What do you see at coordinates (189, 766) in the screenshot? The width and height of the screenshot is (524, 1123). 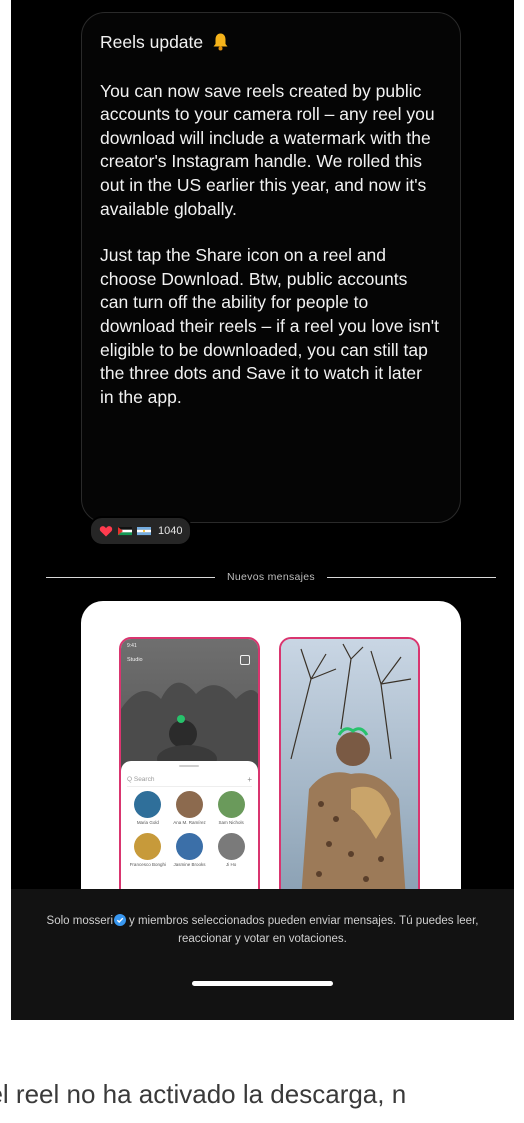 I see `sheet-handle` at bounding box center [189, 766].